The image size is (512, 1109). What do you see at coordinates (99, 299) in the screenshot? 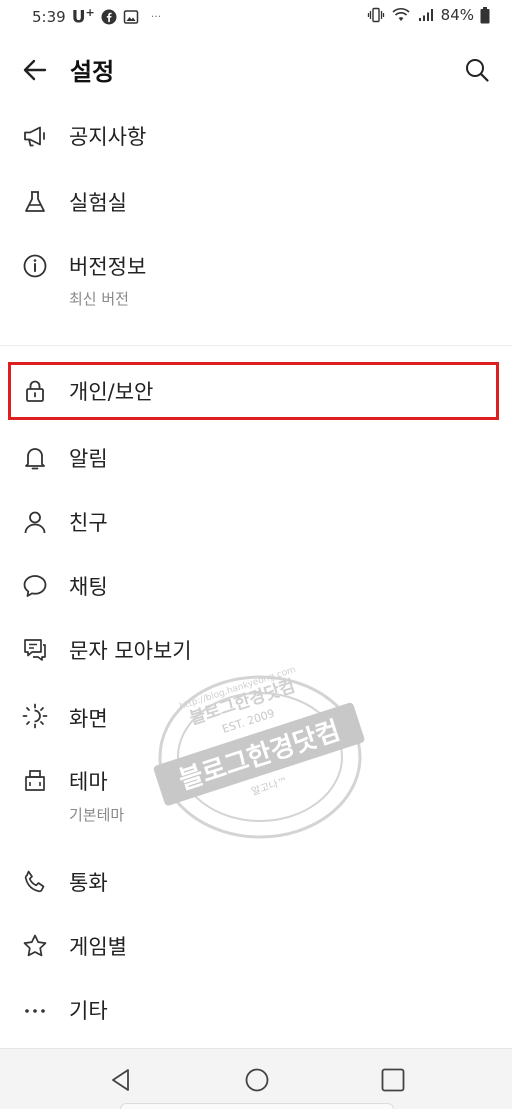
I see `menu-sublabel: 최신 버전` at bounding box center [99, 299].